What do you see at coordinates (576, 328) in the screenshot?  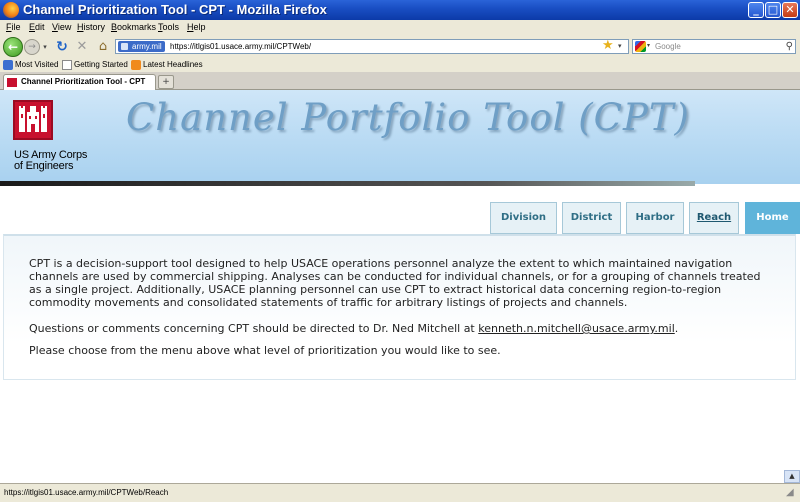 I see `contact-email-link: kenneth.n.mitchell@usace.army.mil` at bounding box center [576, 328].